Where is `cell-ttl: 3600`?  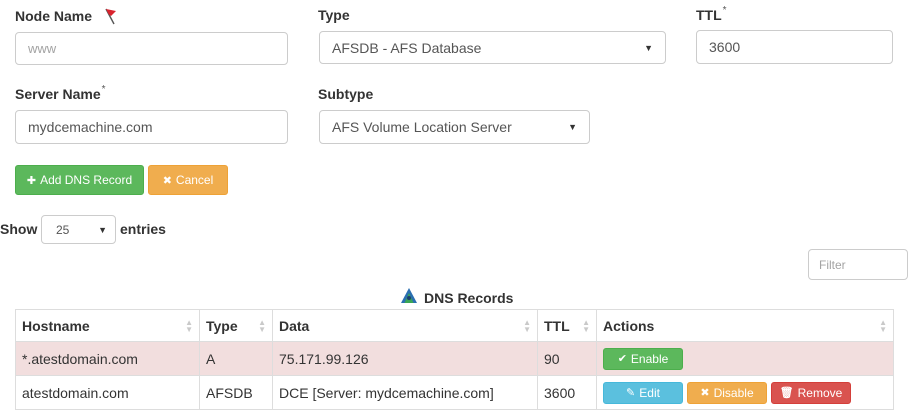 cell-ttl: 3600 is located at coordinates (567, 392).